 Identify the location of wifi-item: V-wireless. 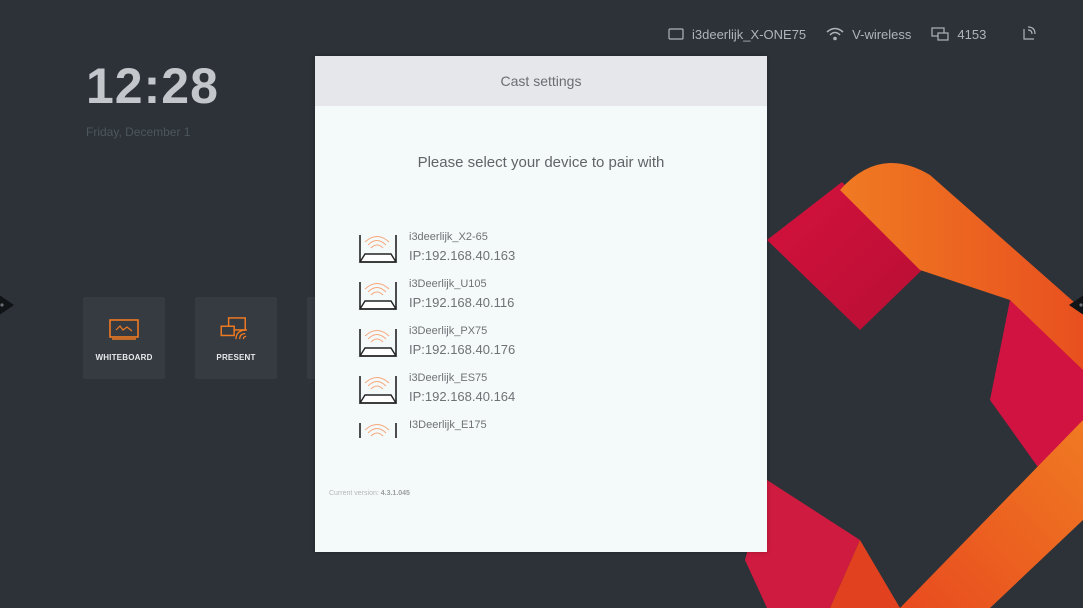
(868, 34).